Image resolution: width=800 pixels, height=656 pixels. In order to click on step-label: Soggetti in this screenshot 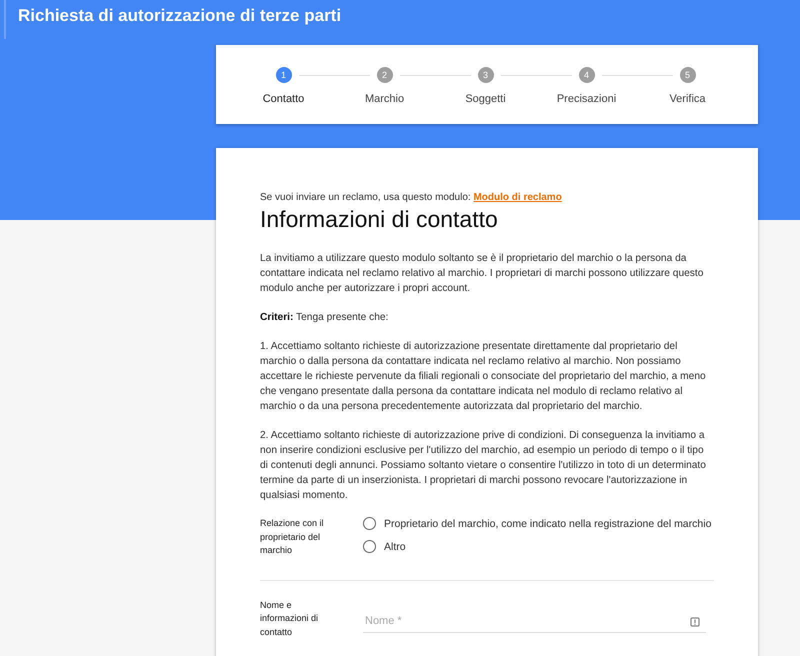, I will do `click(485, 99)`.